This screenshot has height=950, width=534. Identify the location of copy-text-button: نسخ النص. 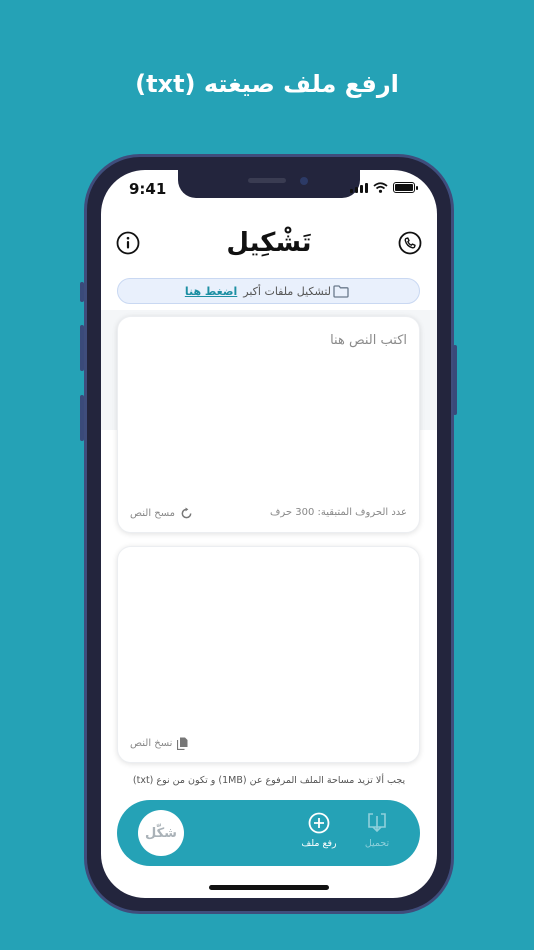
(159, 743).